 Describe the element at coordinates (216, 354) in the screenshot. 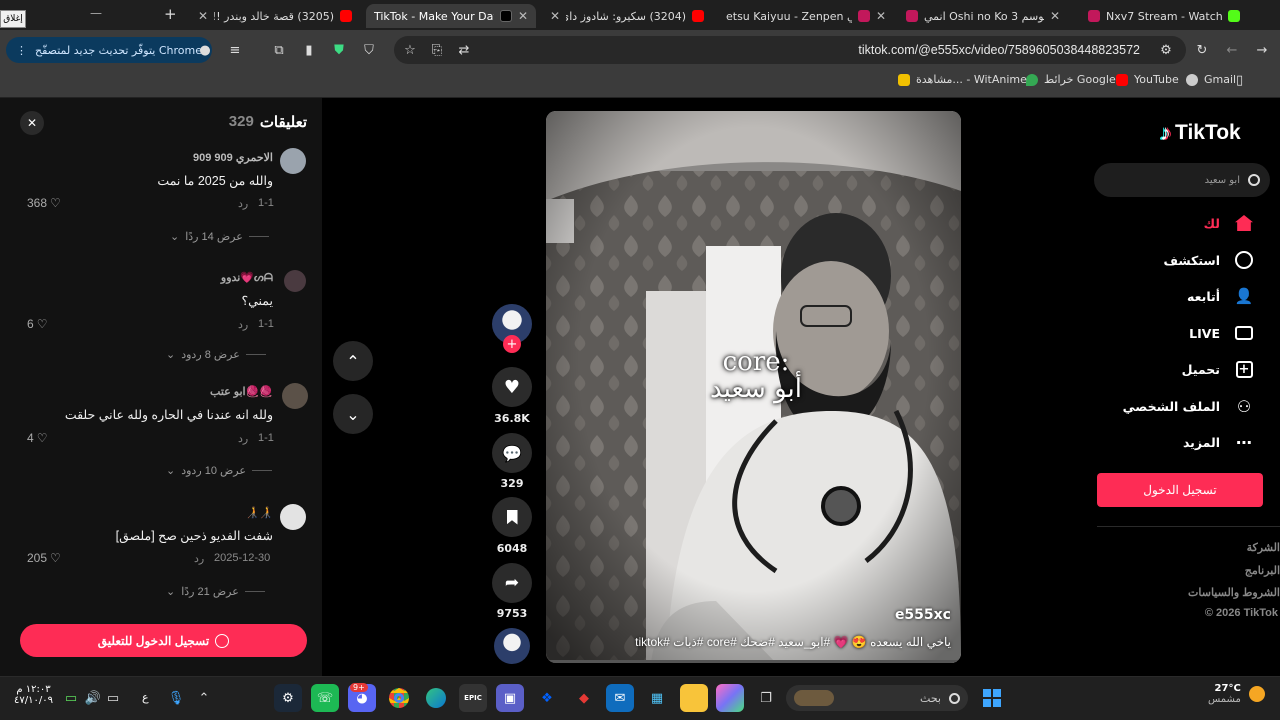

I see `view-replies-button: ⌄ عرض 8 ردود` at that location.